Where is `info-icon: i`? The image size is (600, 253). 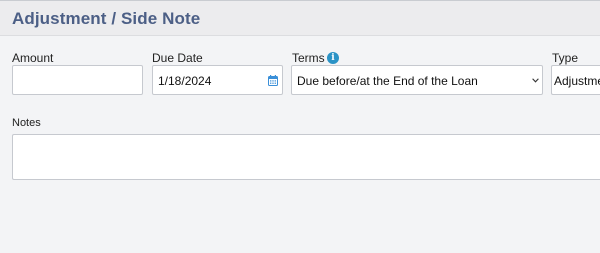
info-icon: i is located at coordinates (333, 58).